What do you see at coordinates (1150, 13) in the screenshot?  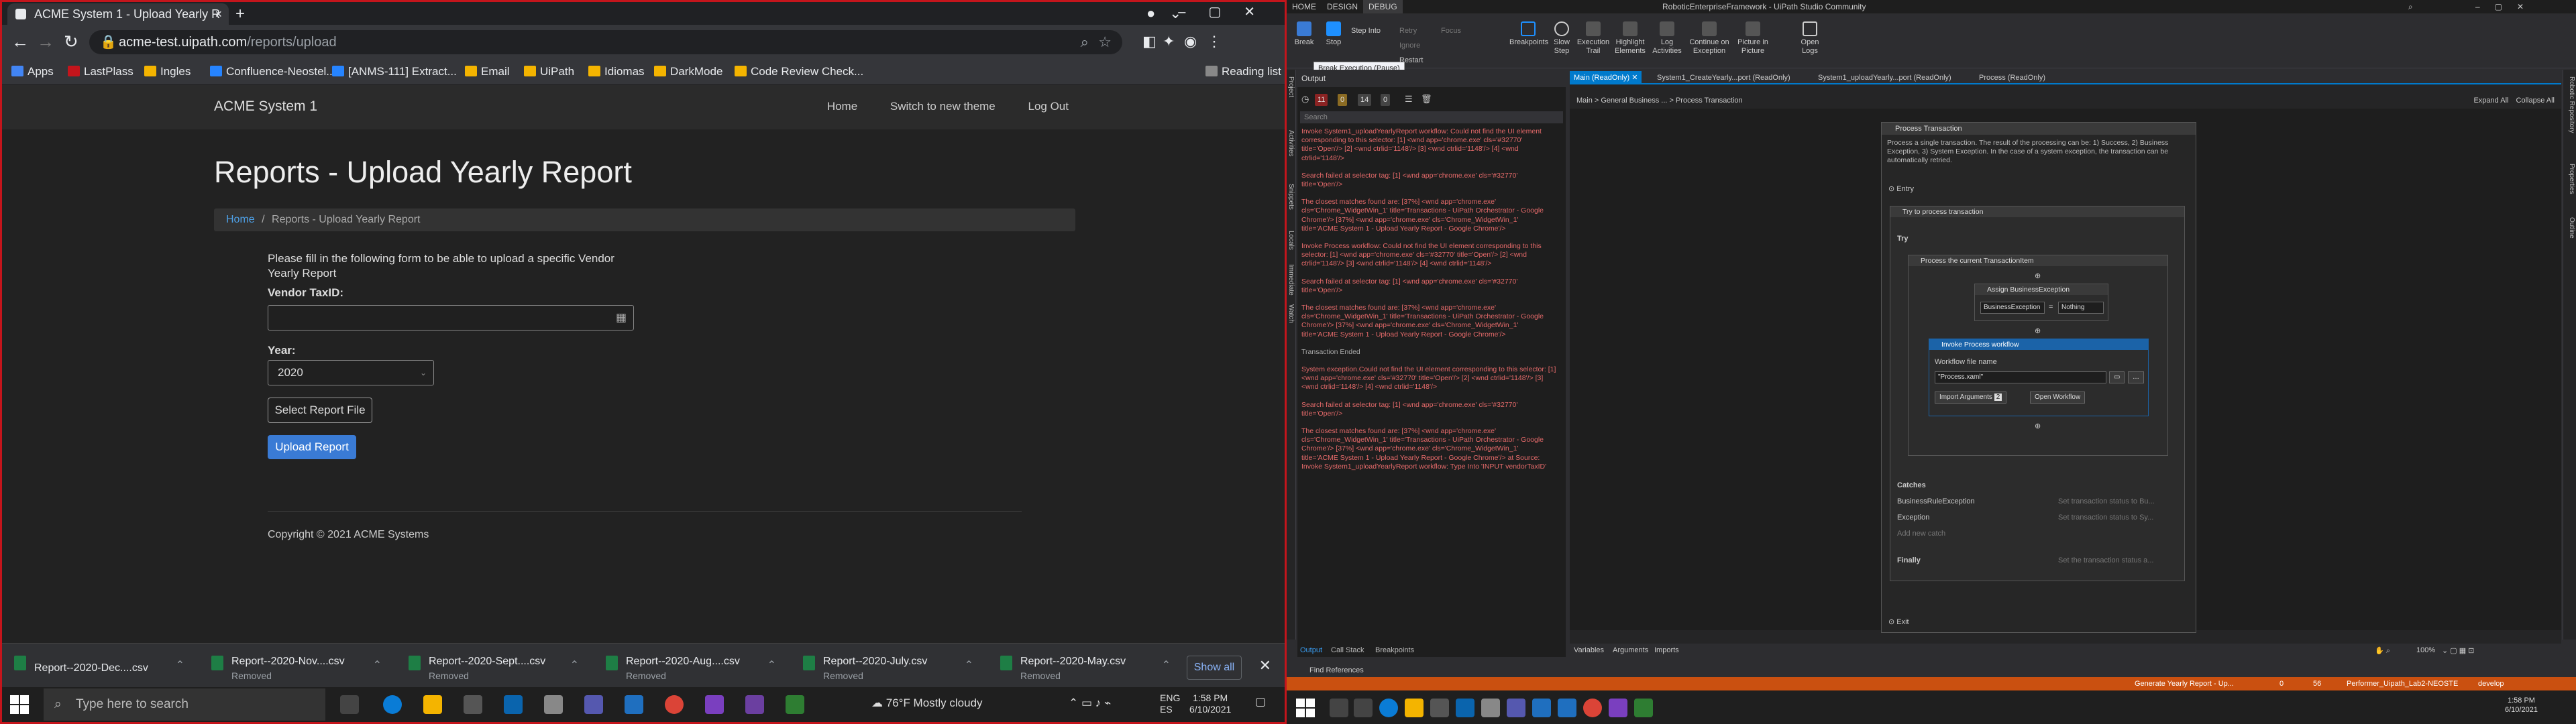 I see `profile-icon: ●` at bounding box center [1150, 13].